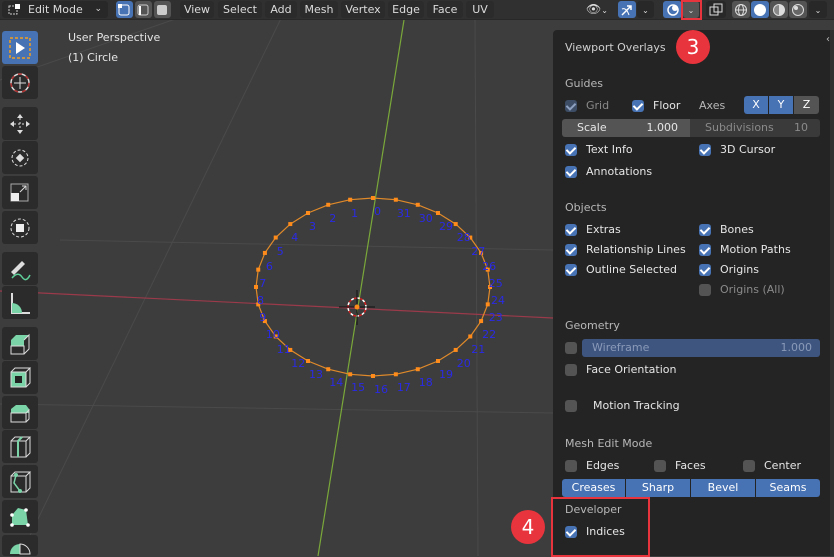 This screenshot has width=834, height=557. Describe the element at coordinates (741, 9) in the screenshot. I see `shading-wireframe` at that location.